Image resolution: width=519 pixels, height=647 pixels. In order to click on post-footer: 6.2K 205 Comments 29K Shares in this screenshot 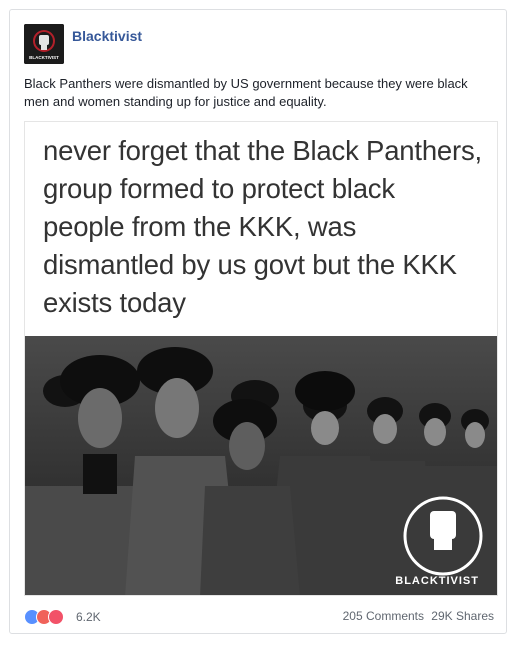, I will do `click(259, 618)`.